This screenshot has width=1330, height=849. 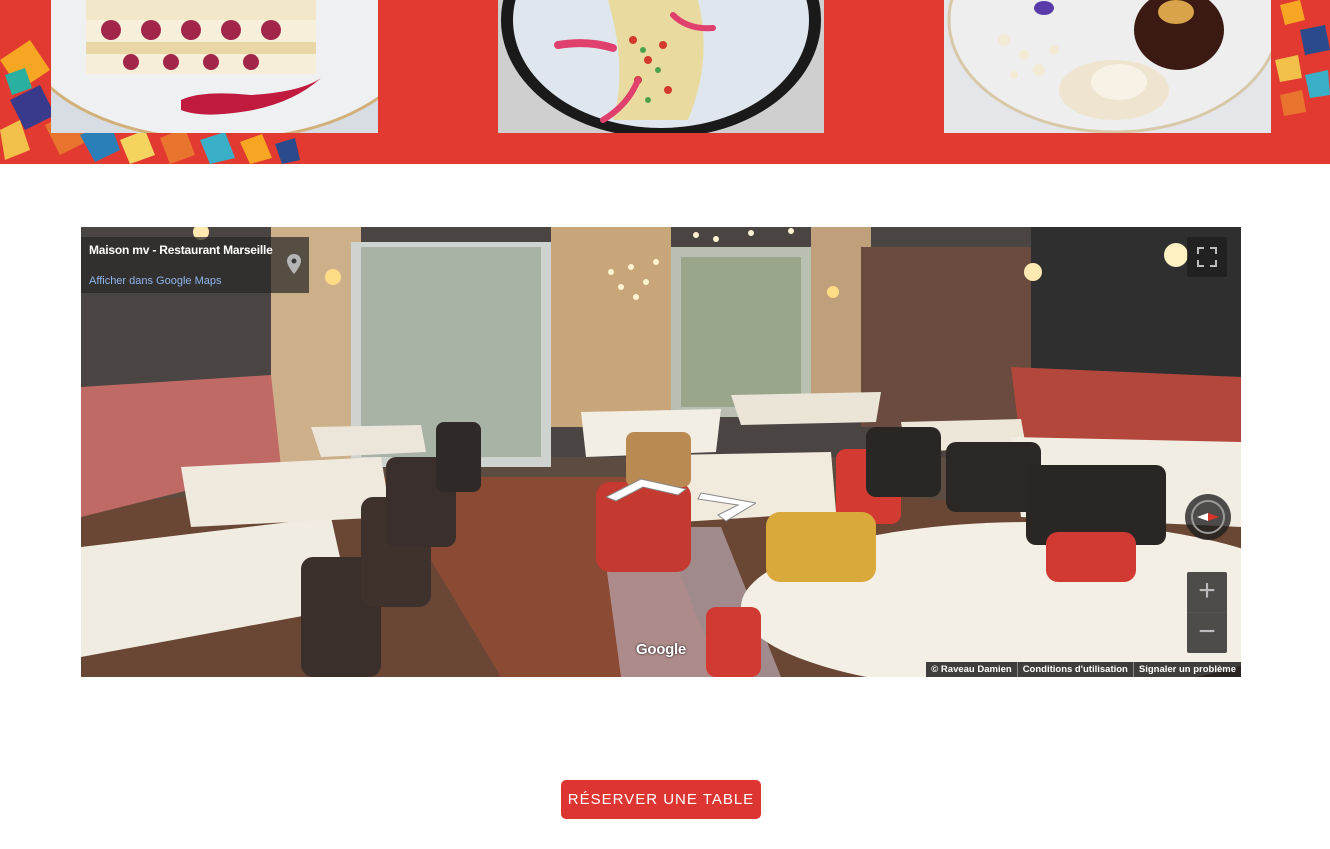 I want to click on open-in-google-maps-link: Afficher dans Google Maps, so click(x=155, y=281).